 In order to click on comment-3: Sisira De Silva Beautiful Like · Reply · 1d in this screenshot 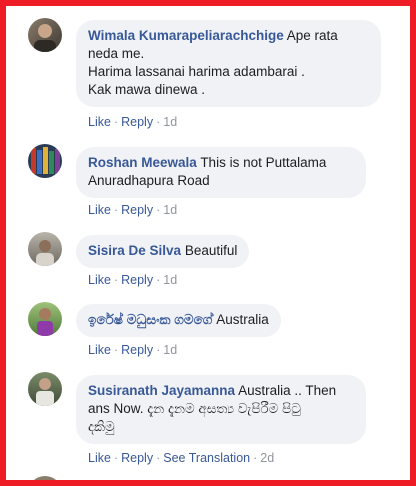, I will do `click(211, 259)`.